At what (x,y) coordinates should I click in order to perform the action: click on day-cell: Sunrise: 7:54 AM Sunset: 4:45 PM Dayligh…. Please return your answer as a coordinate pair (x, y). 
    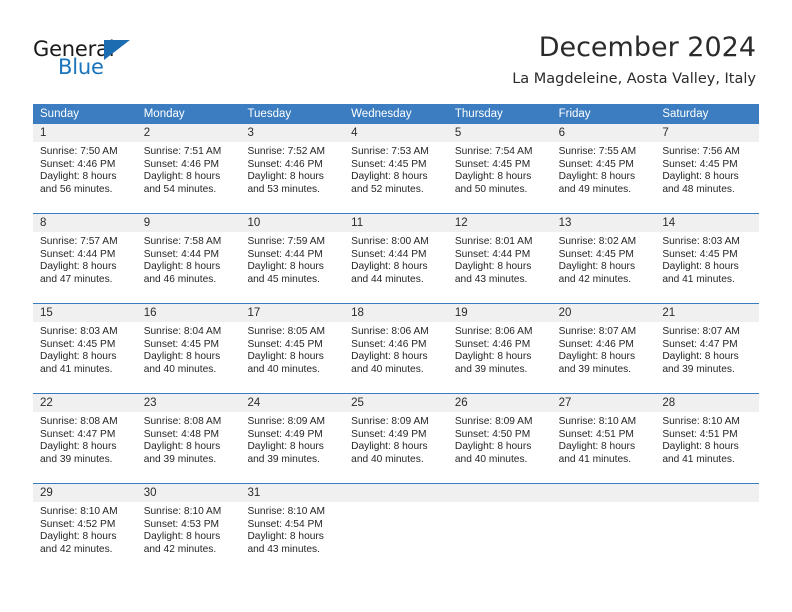
    Looking at the image, I should click on (500, 177).